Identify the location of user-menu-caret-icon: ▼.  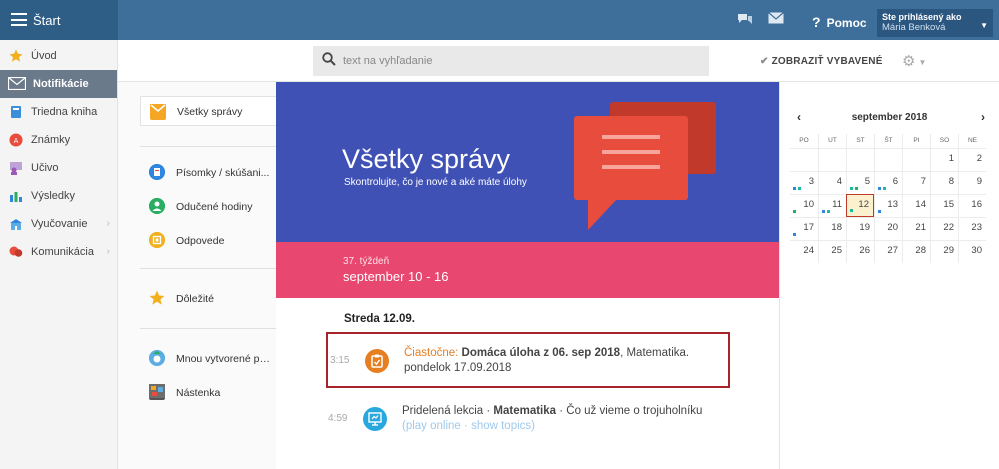
(984, 25).